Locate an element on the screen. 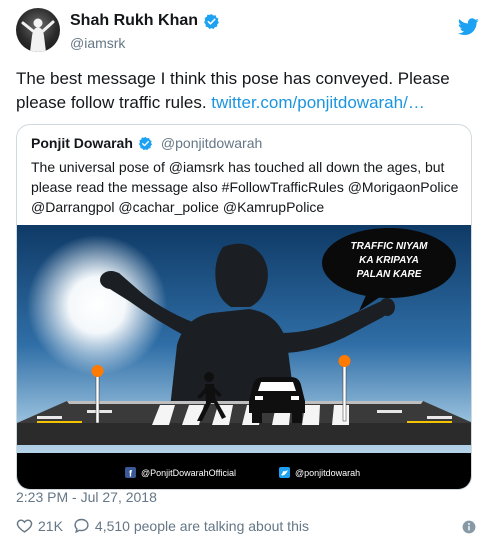 The image size is (495, 547). like-count: 21K is located at coordinates (50, 526).